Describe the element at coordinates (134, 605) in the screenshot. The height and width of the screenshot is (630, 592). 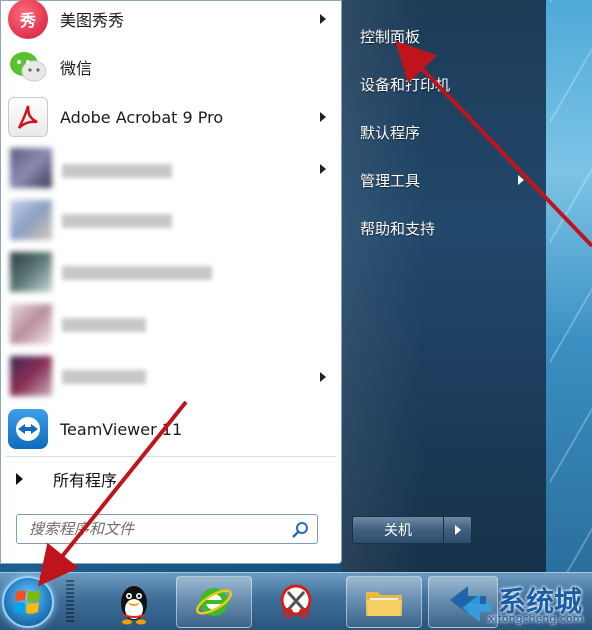
I see `qq-icon` at that location.